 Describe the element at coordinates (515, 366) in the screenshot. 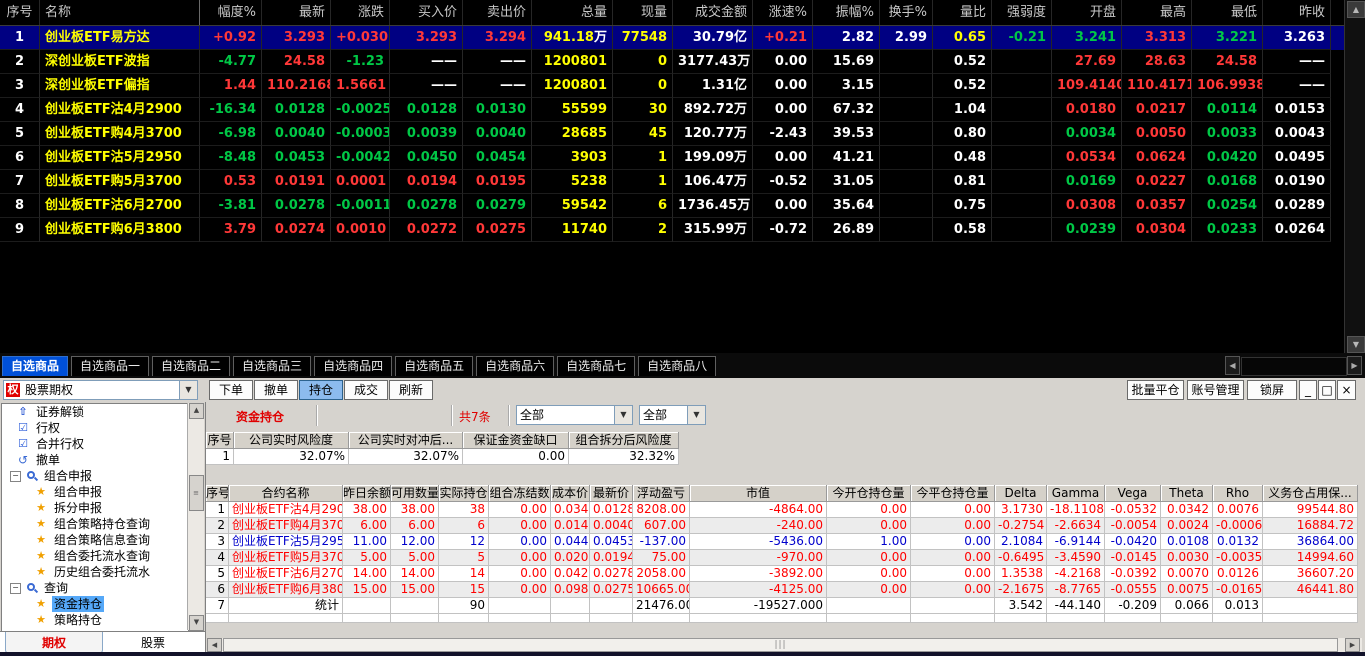

I see `product-tab: 自选商品六` at that location.